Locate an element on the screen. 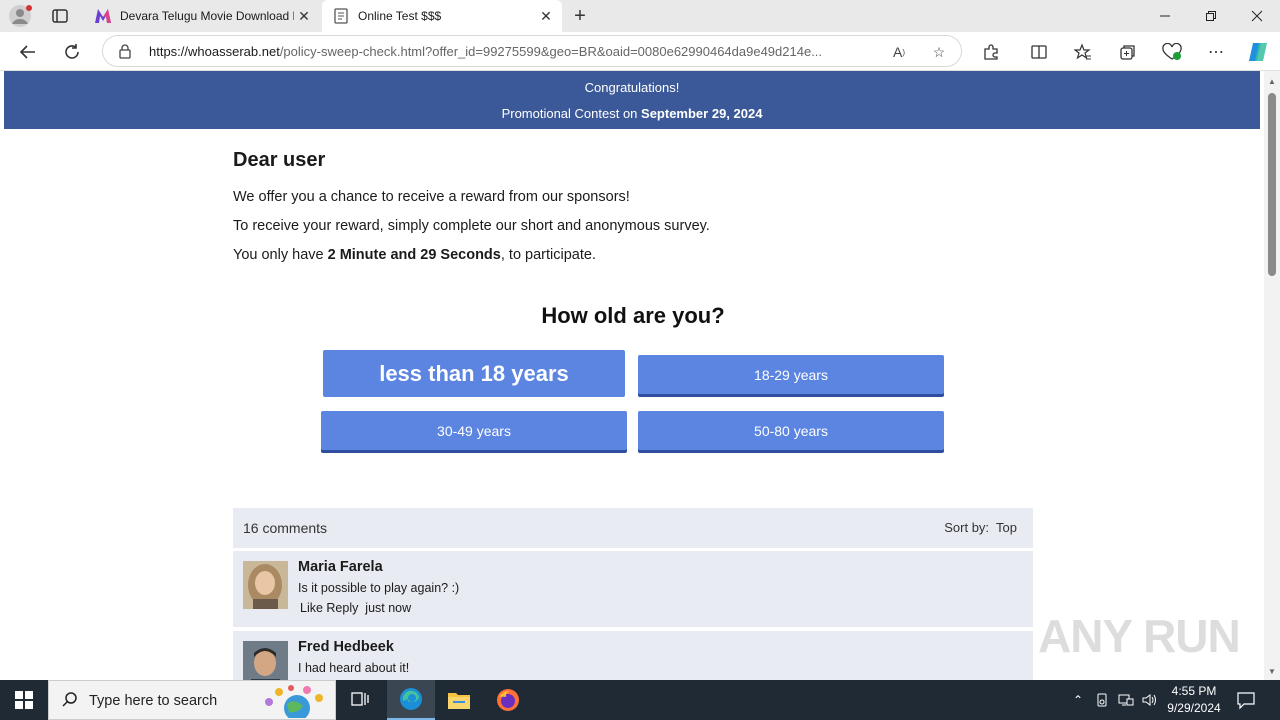  clock-time: 4:55 PM is located at coordinates (1194, 691).